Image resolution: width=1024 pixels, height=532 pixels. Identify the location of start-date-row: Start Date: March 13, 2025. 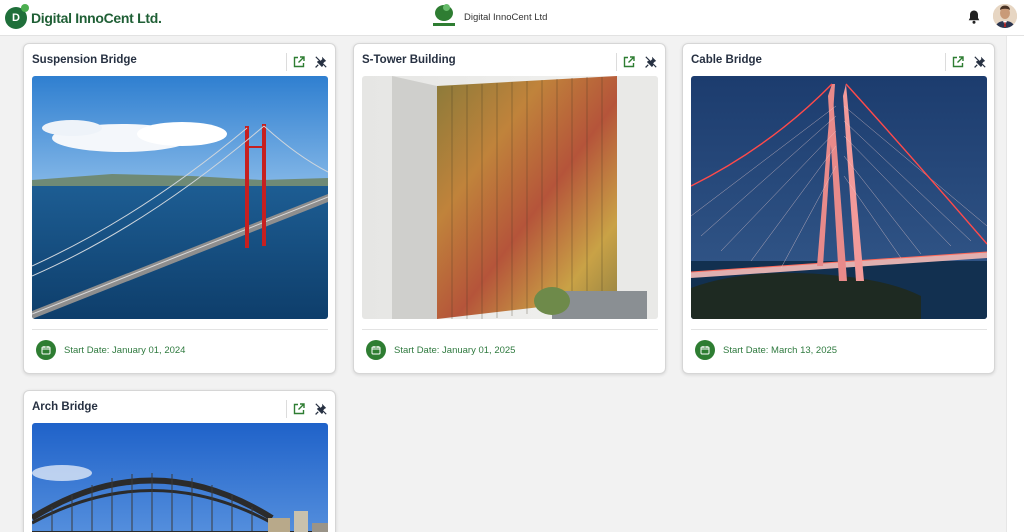
(766, 350).